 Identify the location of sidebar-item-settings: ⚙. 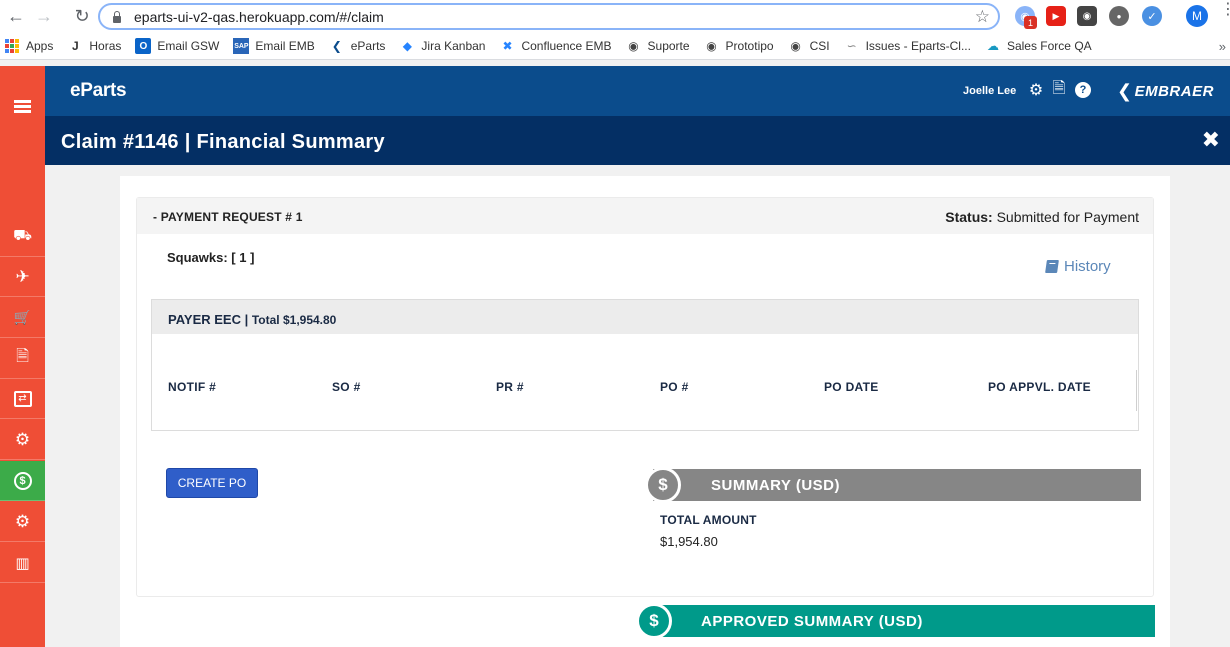
(22, 522).